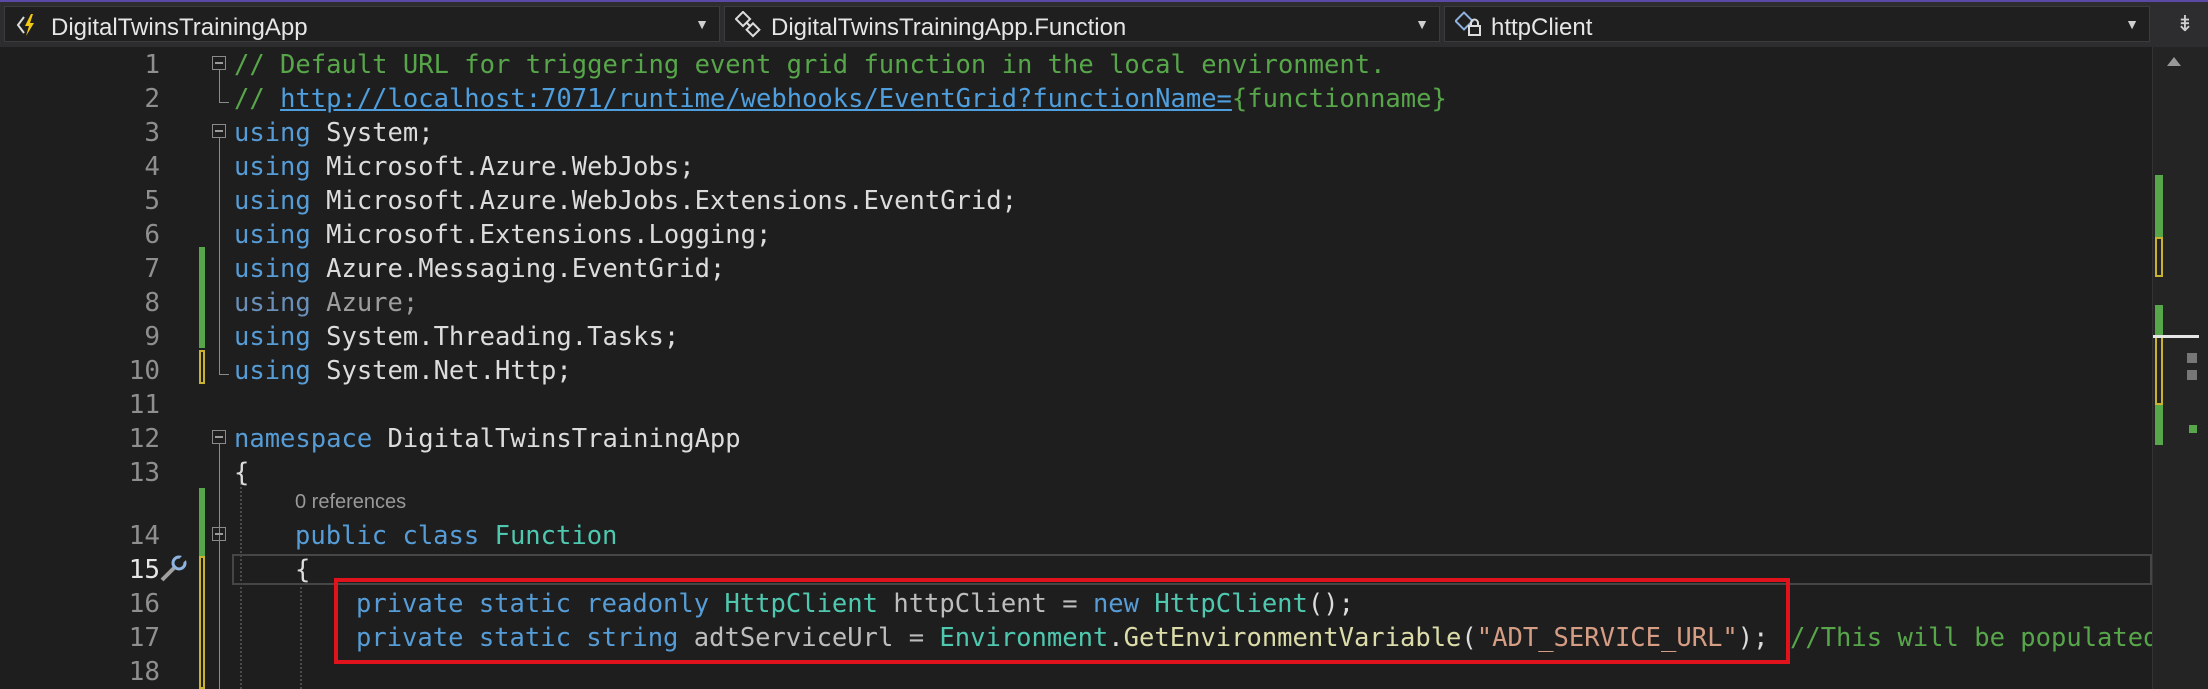 The width and height of the screenshot is (2208, 689). I want to click on namespace: System.Net.Http;, so click(441, 371).